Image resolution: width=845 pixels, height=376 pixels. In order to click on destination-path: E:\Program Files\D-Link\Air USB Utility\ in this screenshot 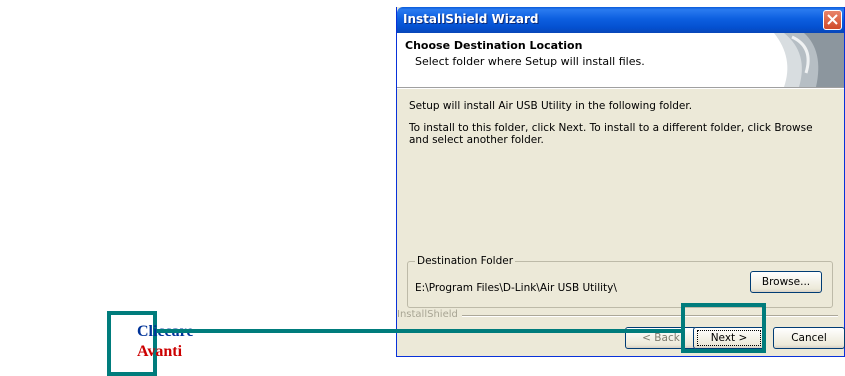, I will do `click(516, 288)`.